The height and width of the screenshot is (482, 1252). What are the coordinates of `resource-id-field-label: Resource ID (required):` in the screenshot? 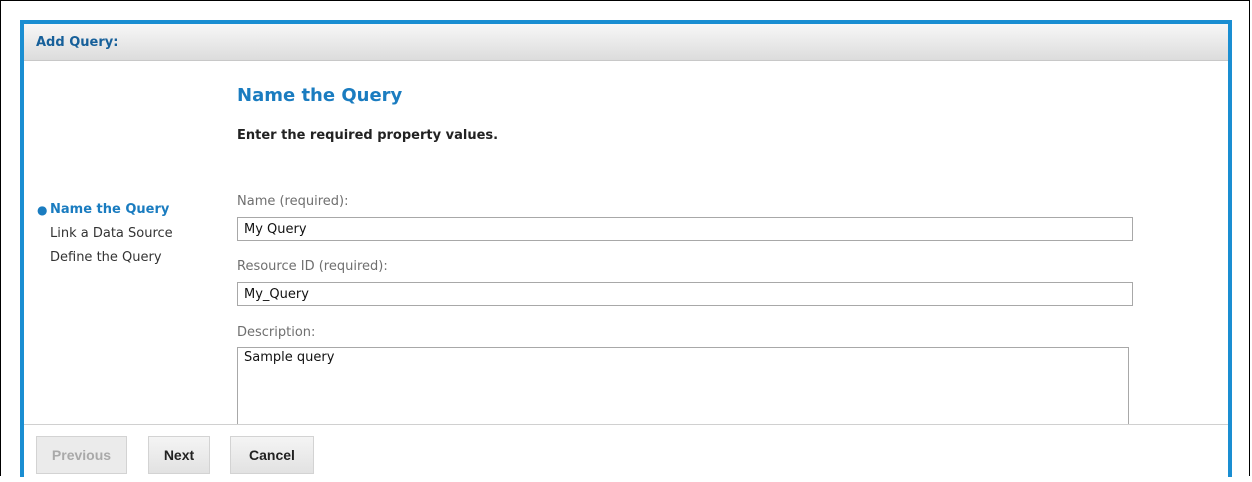 It's located at (312, 266).